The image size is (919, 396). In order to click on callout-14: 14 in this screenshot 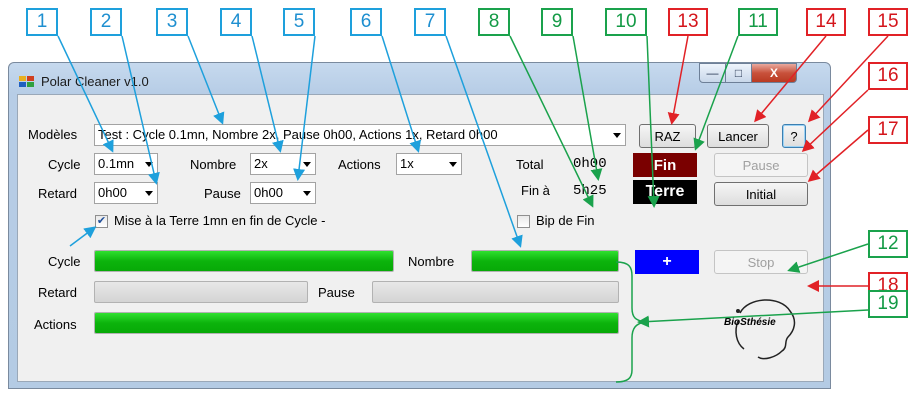, I will do `click(826, 22)`.